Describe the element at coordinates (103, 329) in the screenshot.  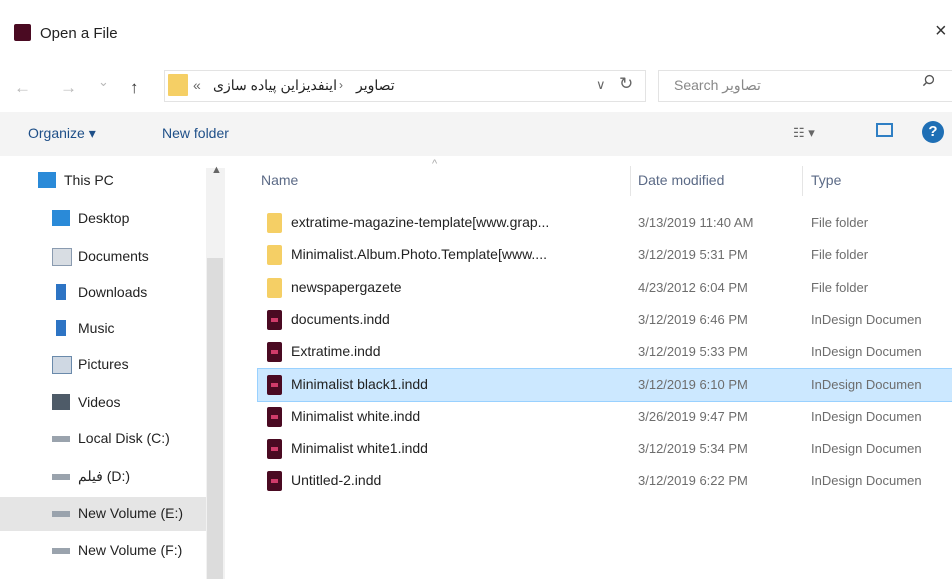
I see `sidebar-item: Music` at that location.